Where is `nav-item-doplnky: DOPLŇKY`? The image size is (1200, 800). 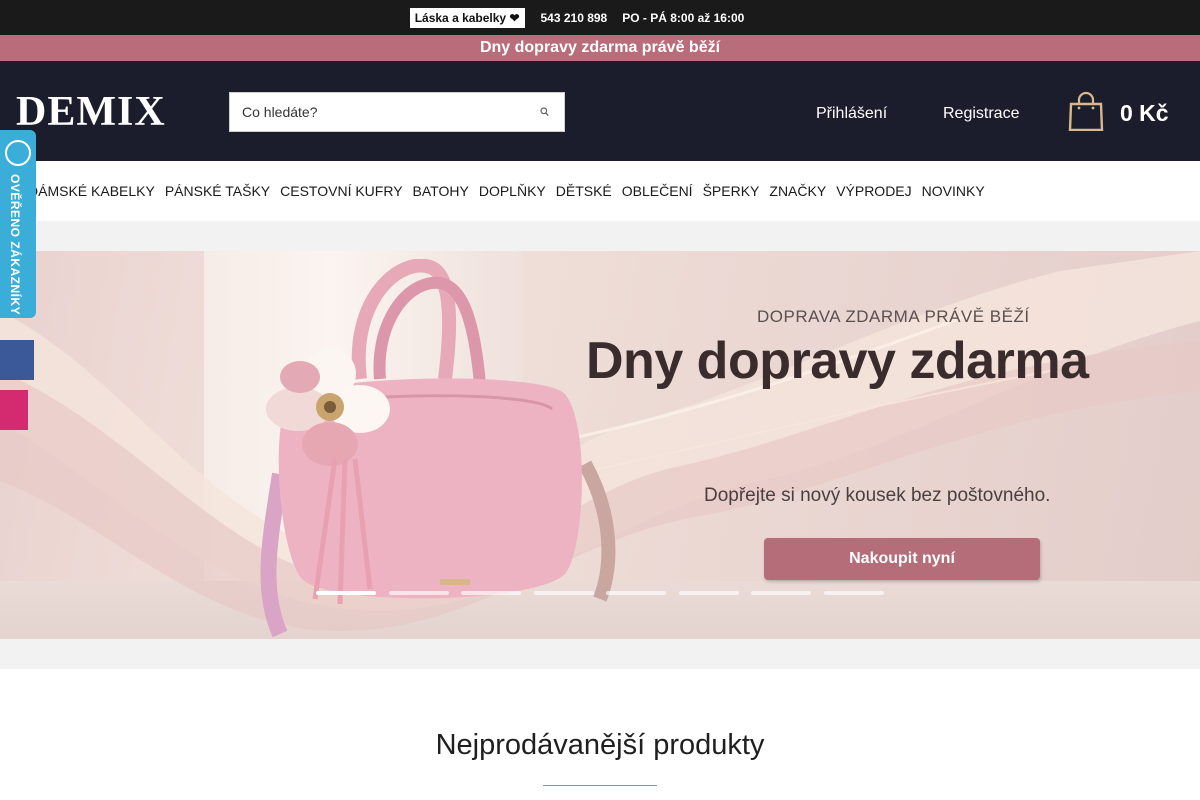 nav-item-doplnky: DOPLŇKY is located at coordinates (512, 191).